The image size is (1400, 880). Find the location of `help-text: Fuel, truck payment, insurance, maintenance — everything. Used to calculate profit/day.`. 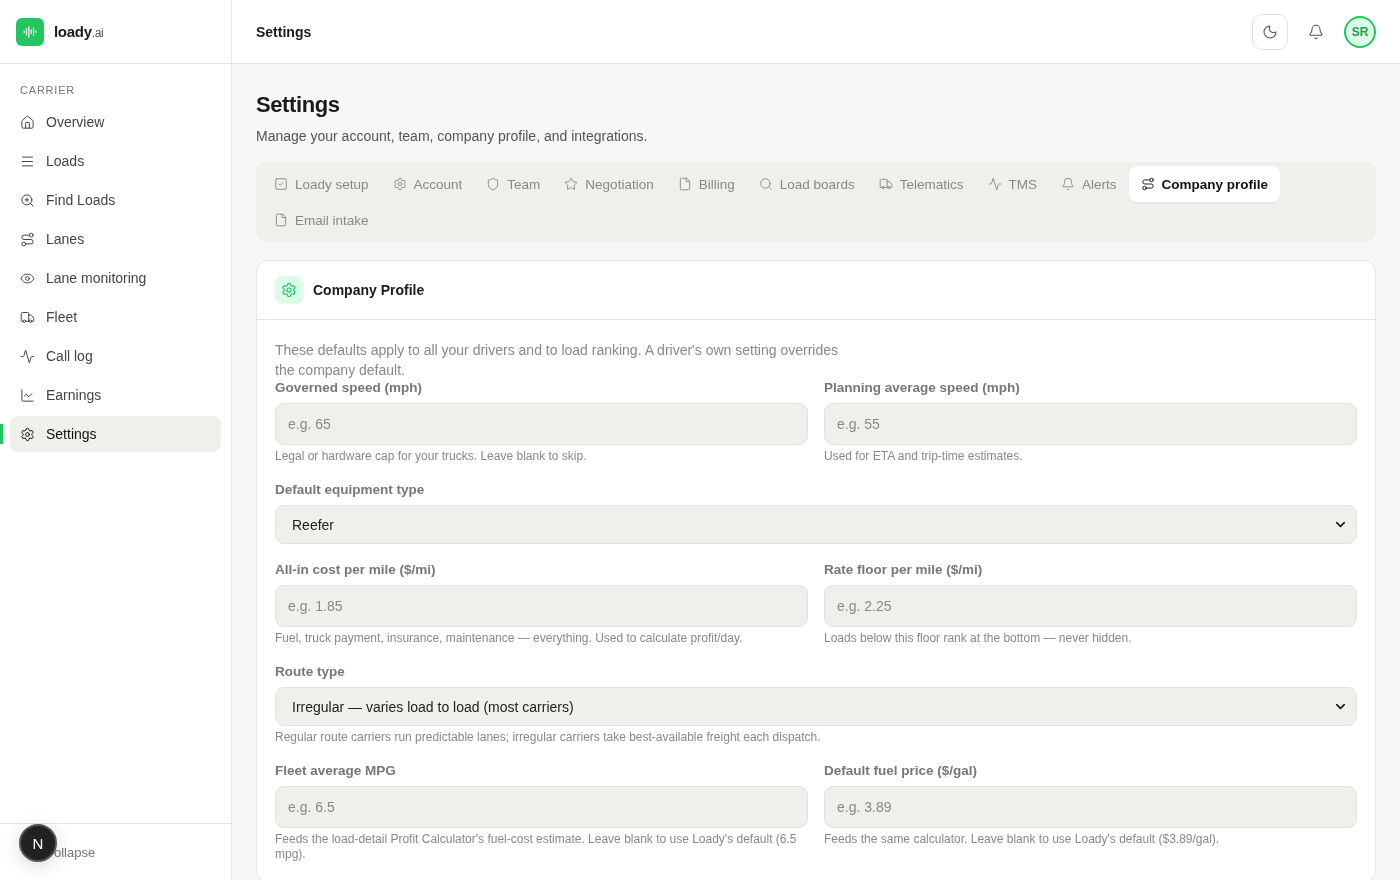

help-text: Fuel, truck payment, insurance, maintenance — everything. Used to calculate profit/day. is located at coordinates (509, 638).